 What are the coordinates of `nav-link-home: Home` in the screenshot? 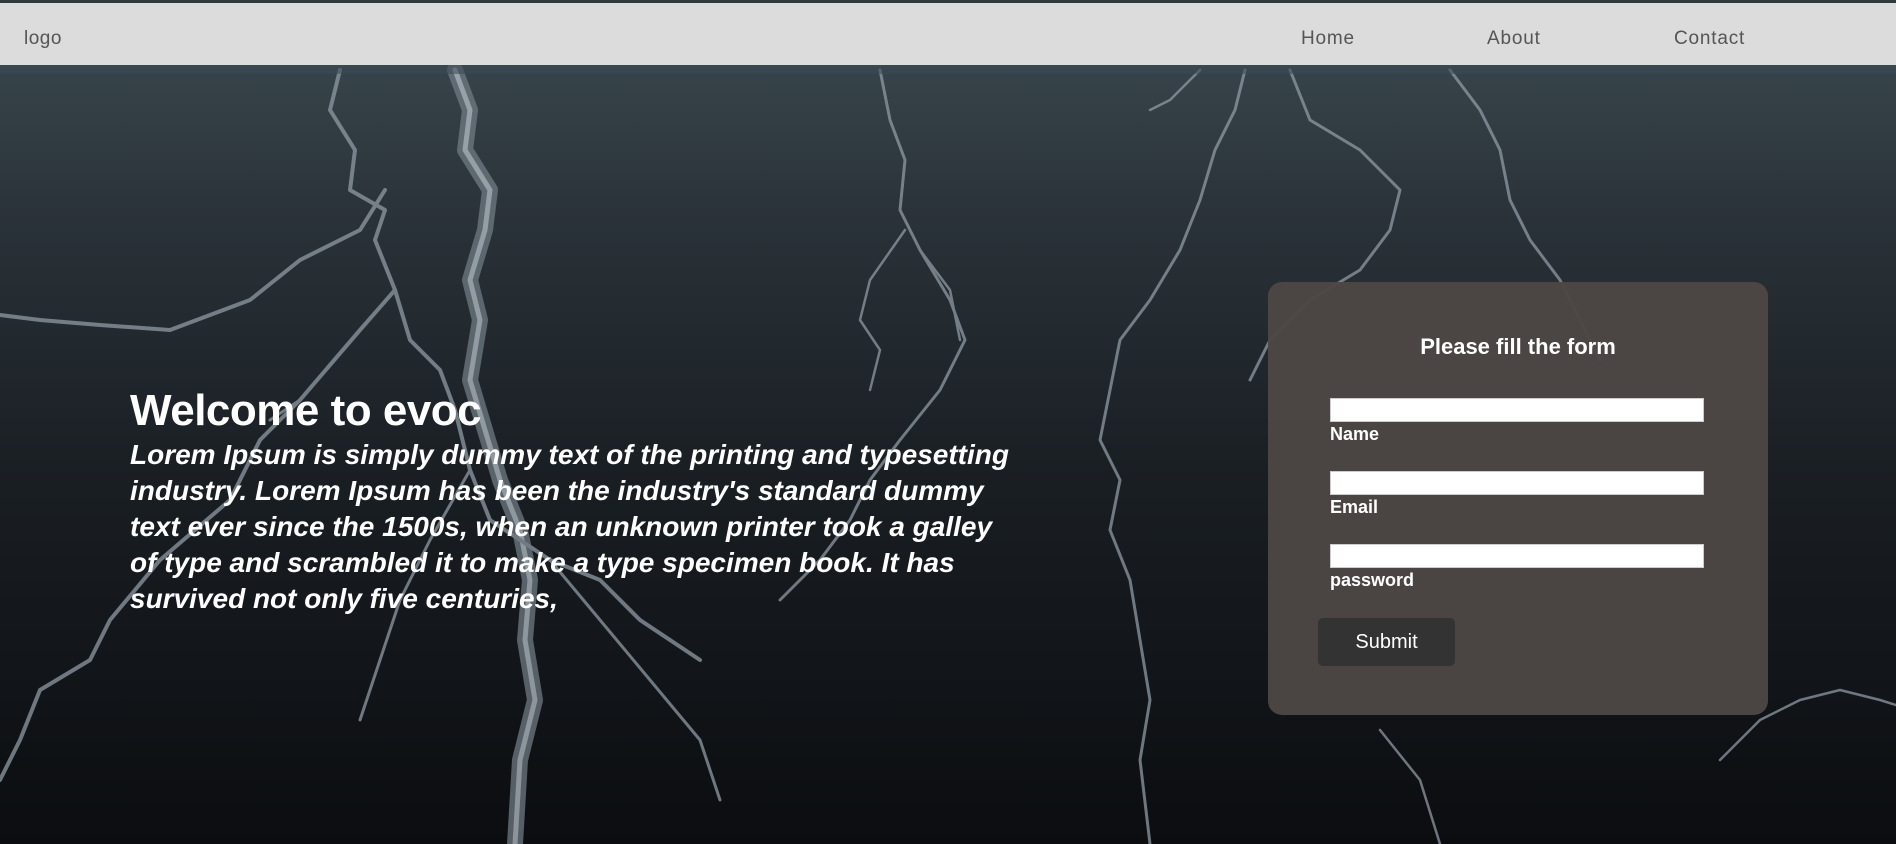 It's located at (1328, 39).